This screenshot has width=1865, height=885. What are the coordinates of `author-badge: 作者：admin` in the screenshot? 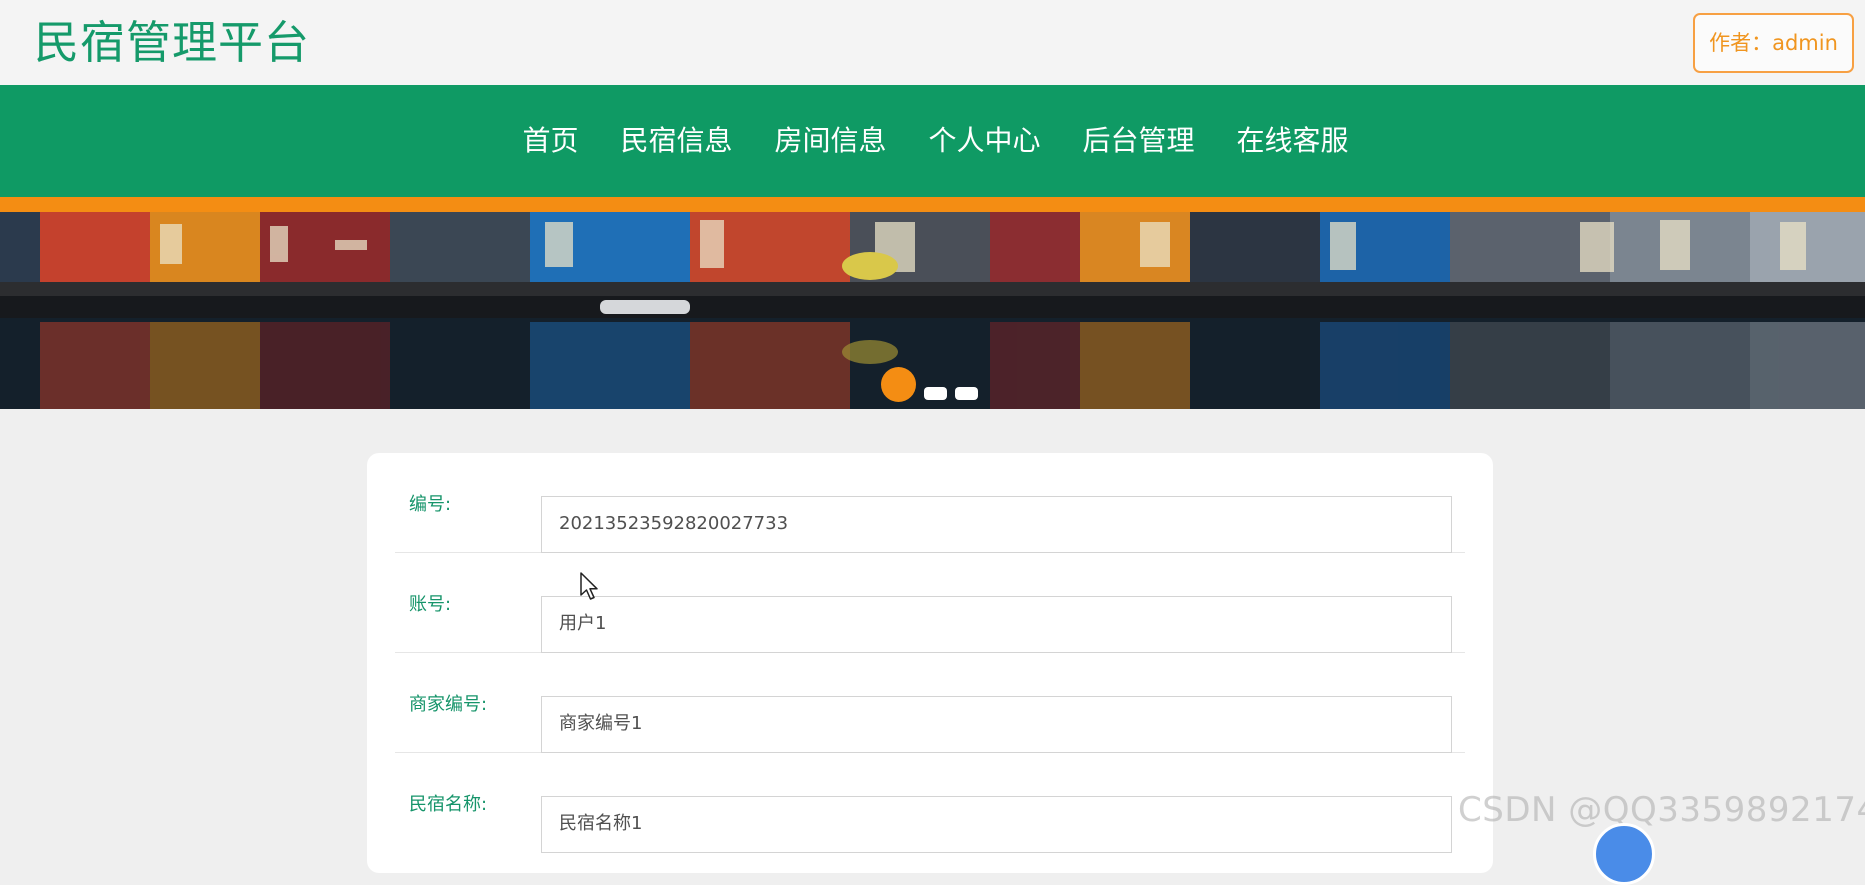 It's located at (1773, 43).